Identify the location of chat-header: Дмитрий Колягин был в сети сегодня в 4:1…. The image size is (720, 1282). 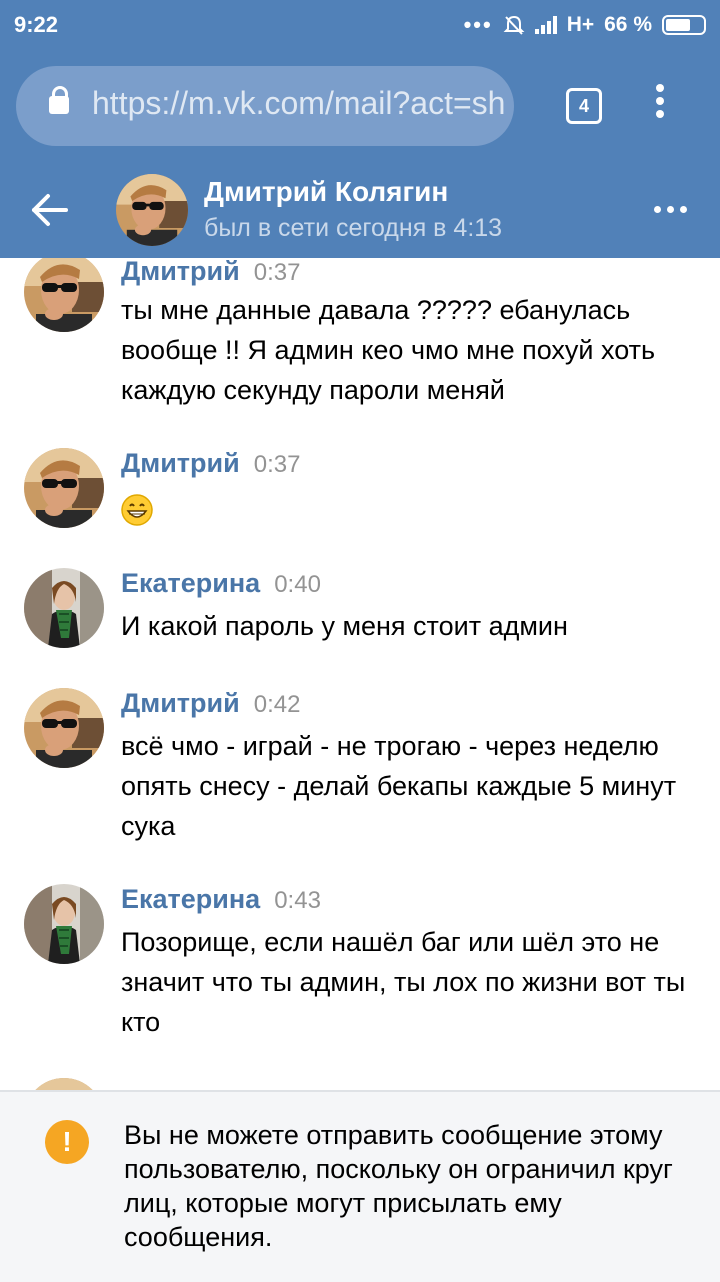
(360, 210).